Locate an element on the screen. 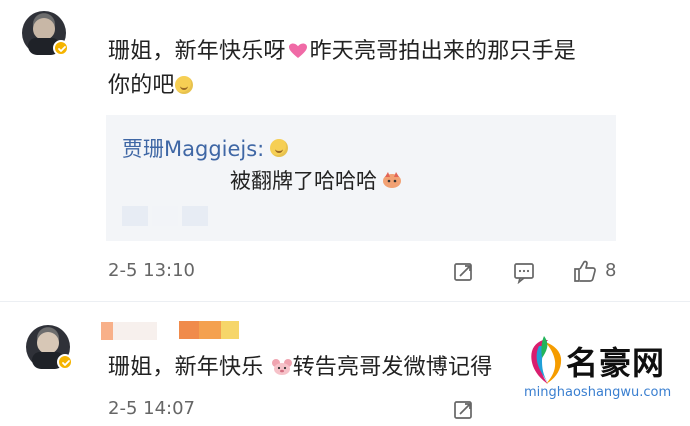 The height and width of the screenshot is (426, 690). reply-author-name: 贾珊Maggiejs: is located at coordinates (193, 148).